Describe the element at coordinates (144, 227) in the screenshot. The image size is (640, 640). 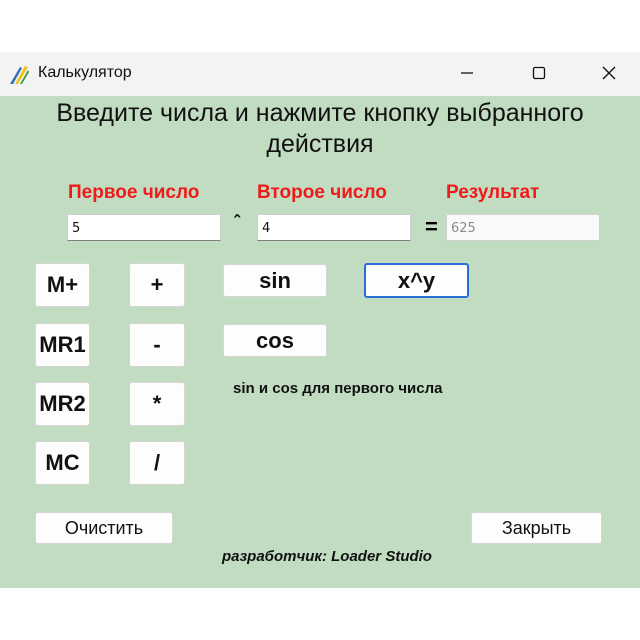
I see `first-number-input: 5` at that location.